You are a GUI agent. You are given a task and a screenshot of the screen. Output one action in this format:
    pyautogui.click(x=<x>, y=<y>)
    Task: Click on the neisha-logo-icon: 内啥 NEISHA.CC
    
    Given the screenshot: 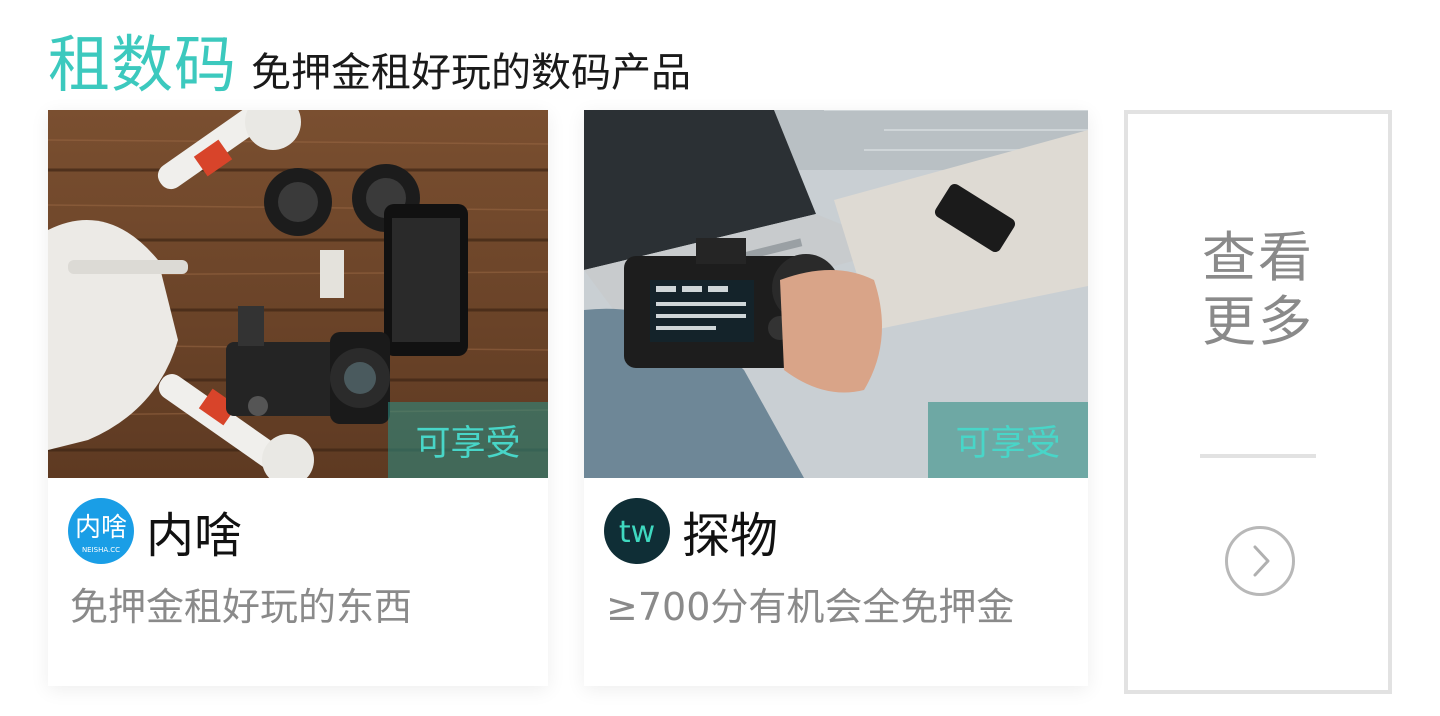 What is the action you would take?
    pyautogui.click(x=101, y=531)
    